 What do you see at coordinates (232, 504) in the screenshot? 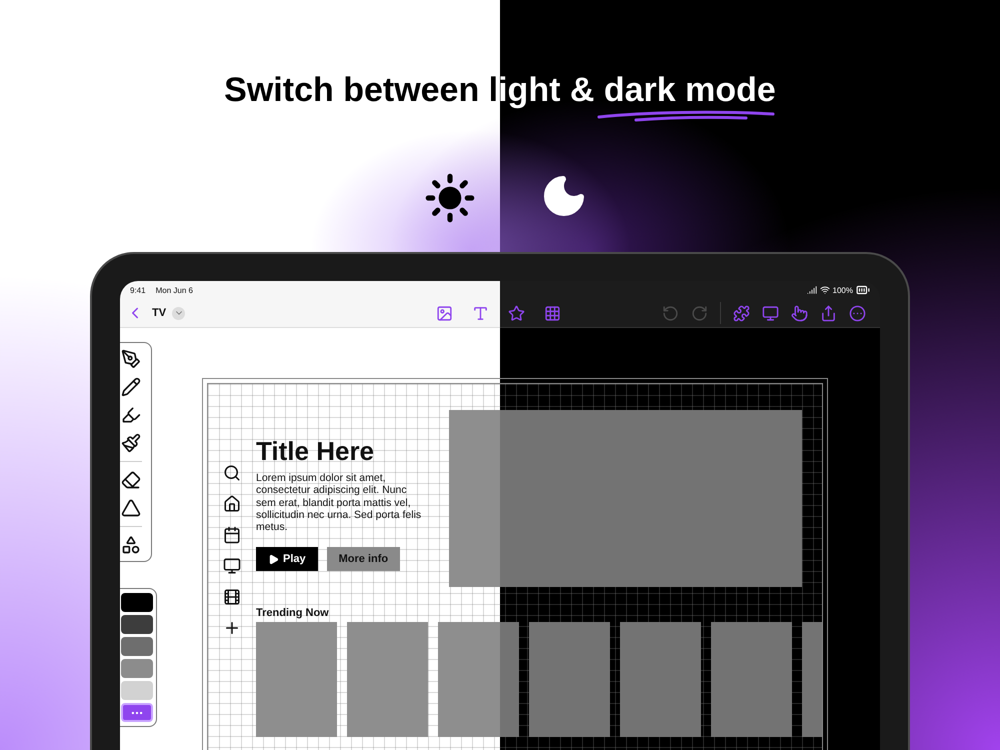
I see `home-icon` at bounding box center [232, 504].